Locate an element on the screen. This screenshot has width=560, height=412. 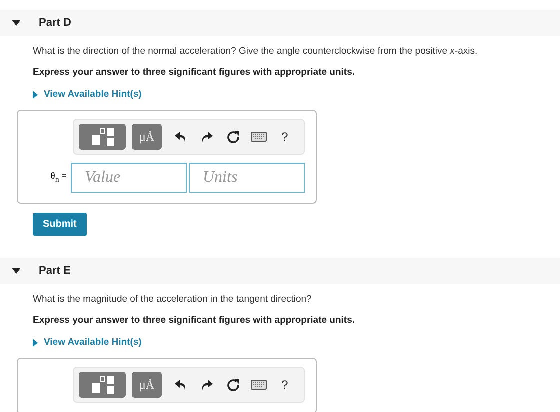
part-header: Part D is located at coordinates (280, 23).